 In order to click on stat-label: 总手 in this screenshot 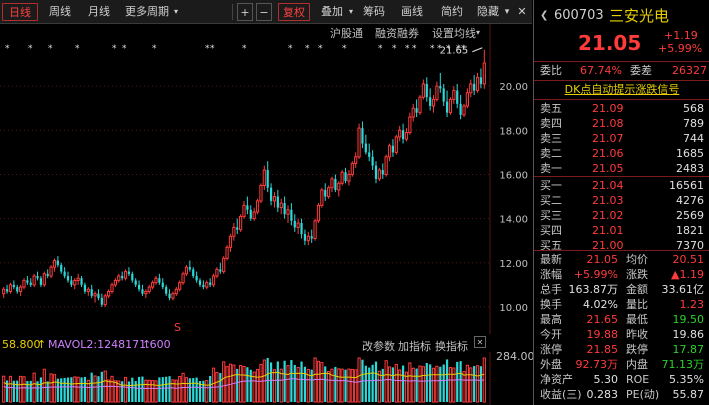, I will do `click(551, 289)`.